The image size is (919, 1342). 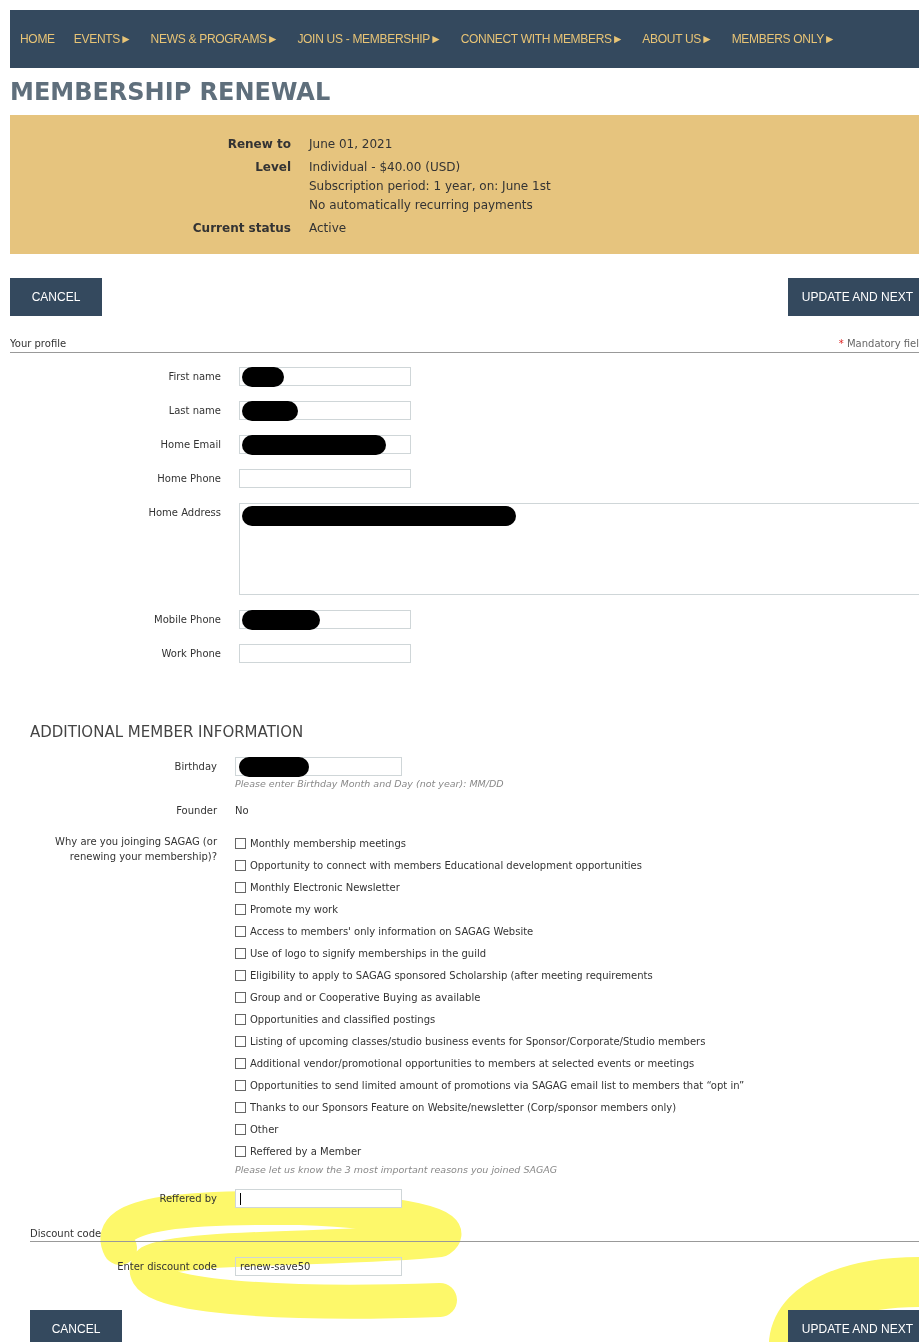 What do you see at coordinates (190, 654) in the screenshot?
I see `field-label: Work Phone` at bounding box center [190, 654].